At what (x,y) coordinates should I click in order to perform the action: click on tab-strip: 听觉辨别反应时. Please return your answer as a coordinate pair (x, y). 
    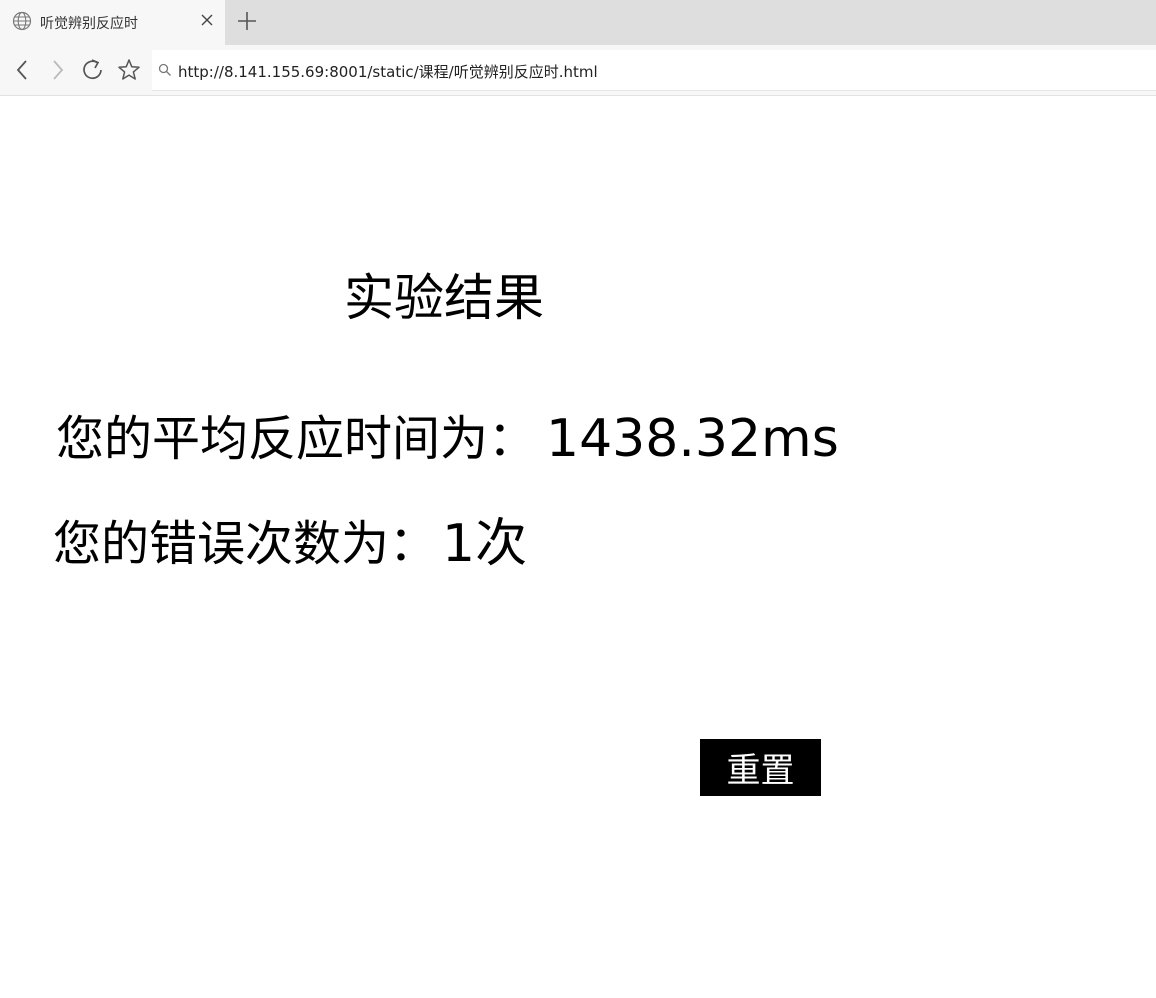
    Looking at the image, I should click on (578, 22).